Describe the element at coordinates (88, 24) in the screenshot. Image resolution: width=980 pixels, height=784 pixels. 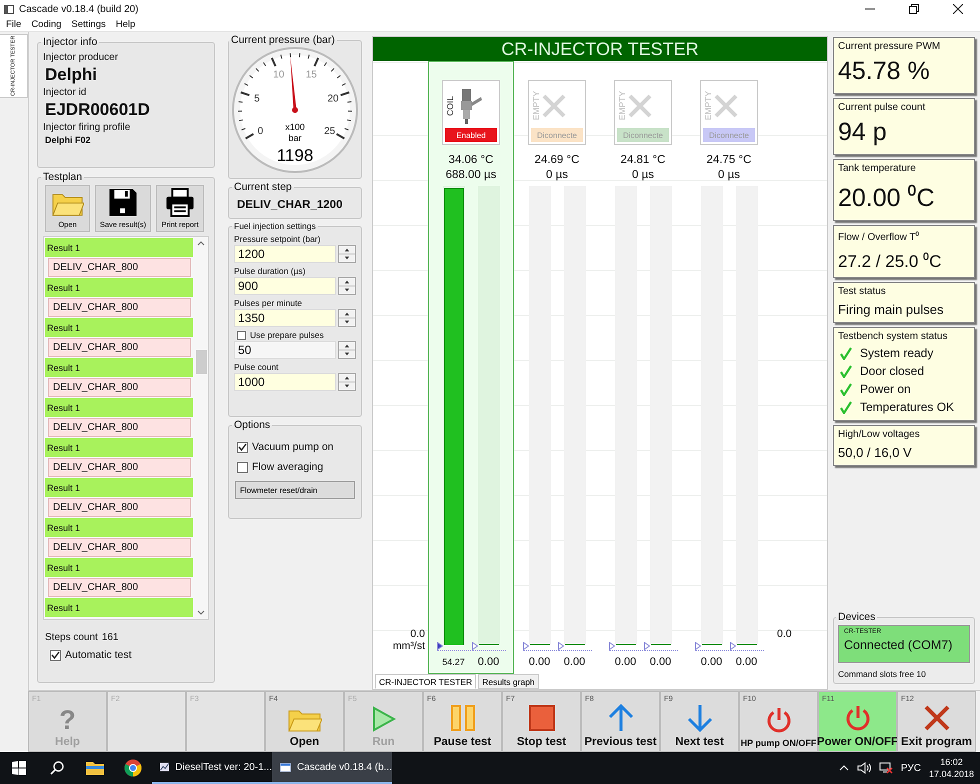
I see `menu-item: Settings` at that location.